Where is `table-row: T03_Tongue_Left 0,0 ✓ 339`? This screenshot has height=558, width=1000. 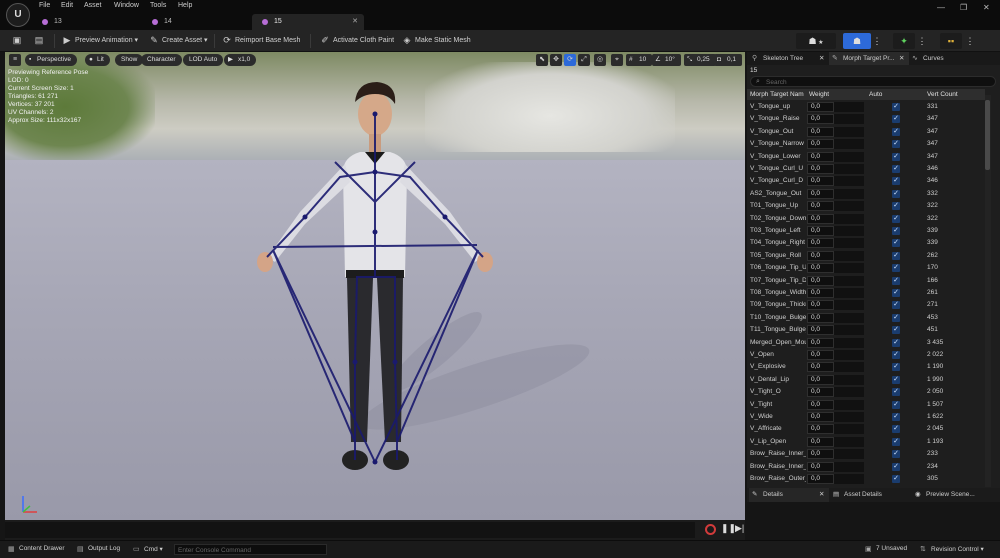
table-row: T03_Tongue_Left 0,0 ✓ 339 is located at coordinates (866, 231).